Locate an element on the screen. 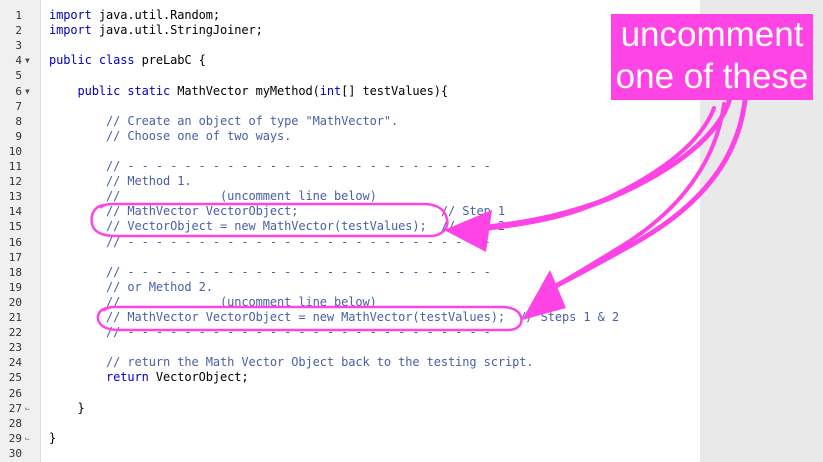 The height and width of the screenshot is (462, 823). annotation-callout: uncomment one of these is located at coordinates (712, 57).